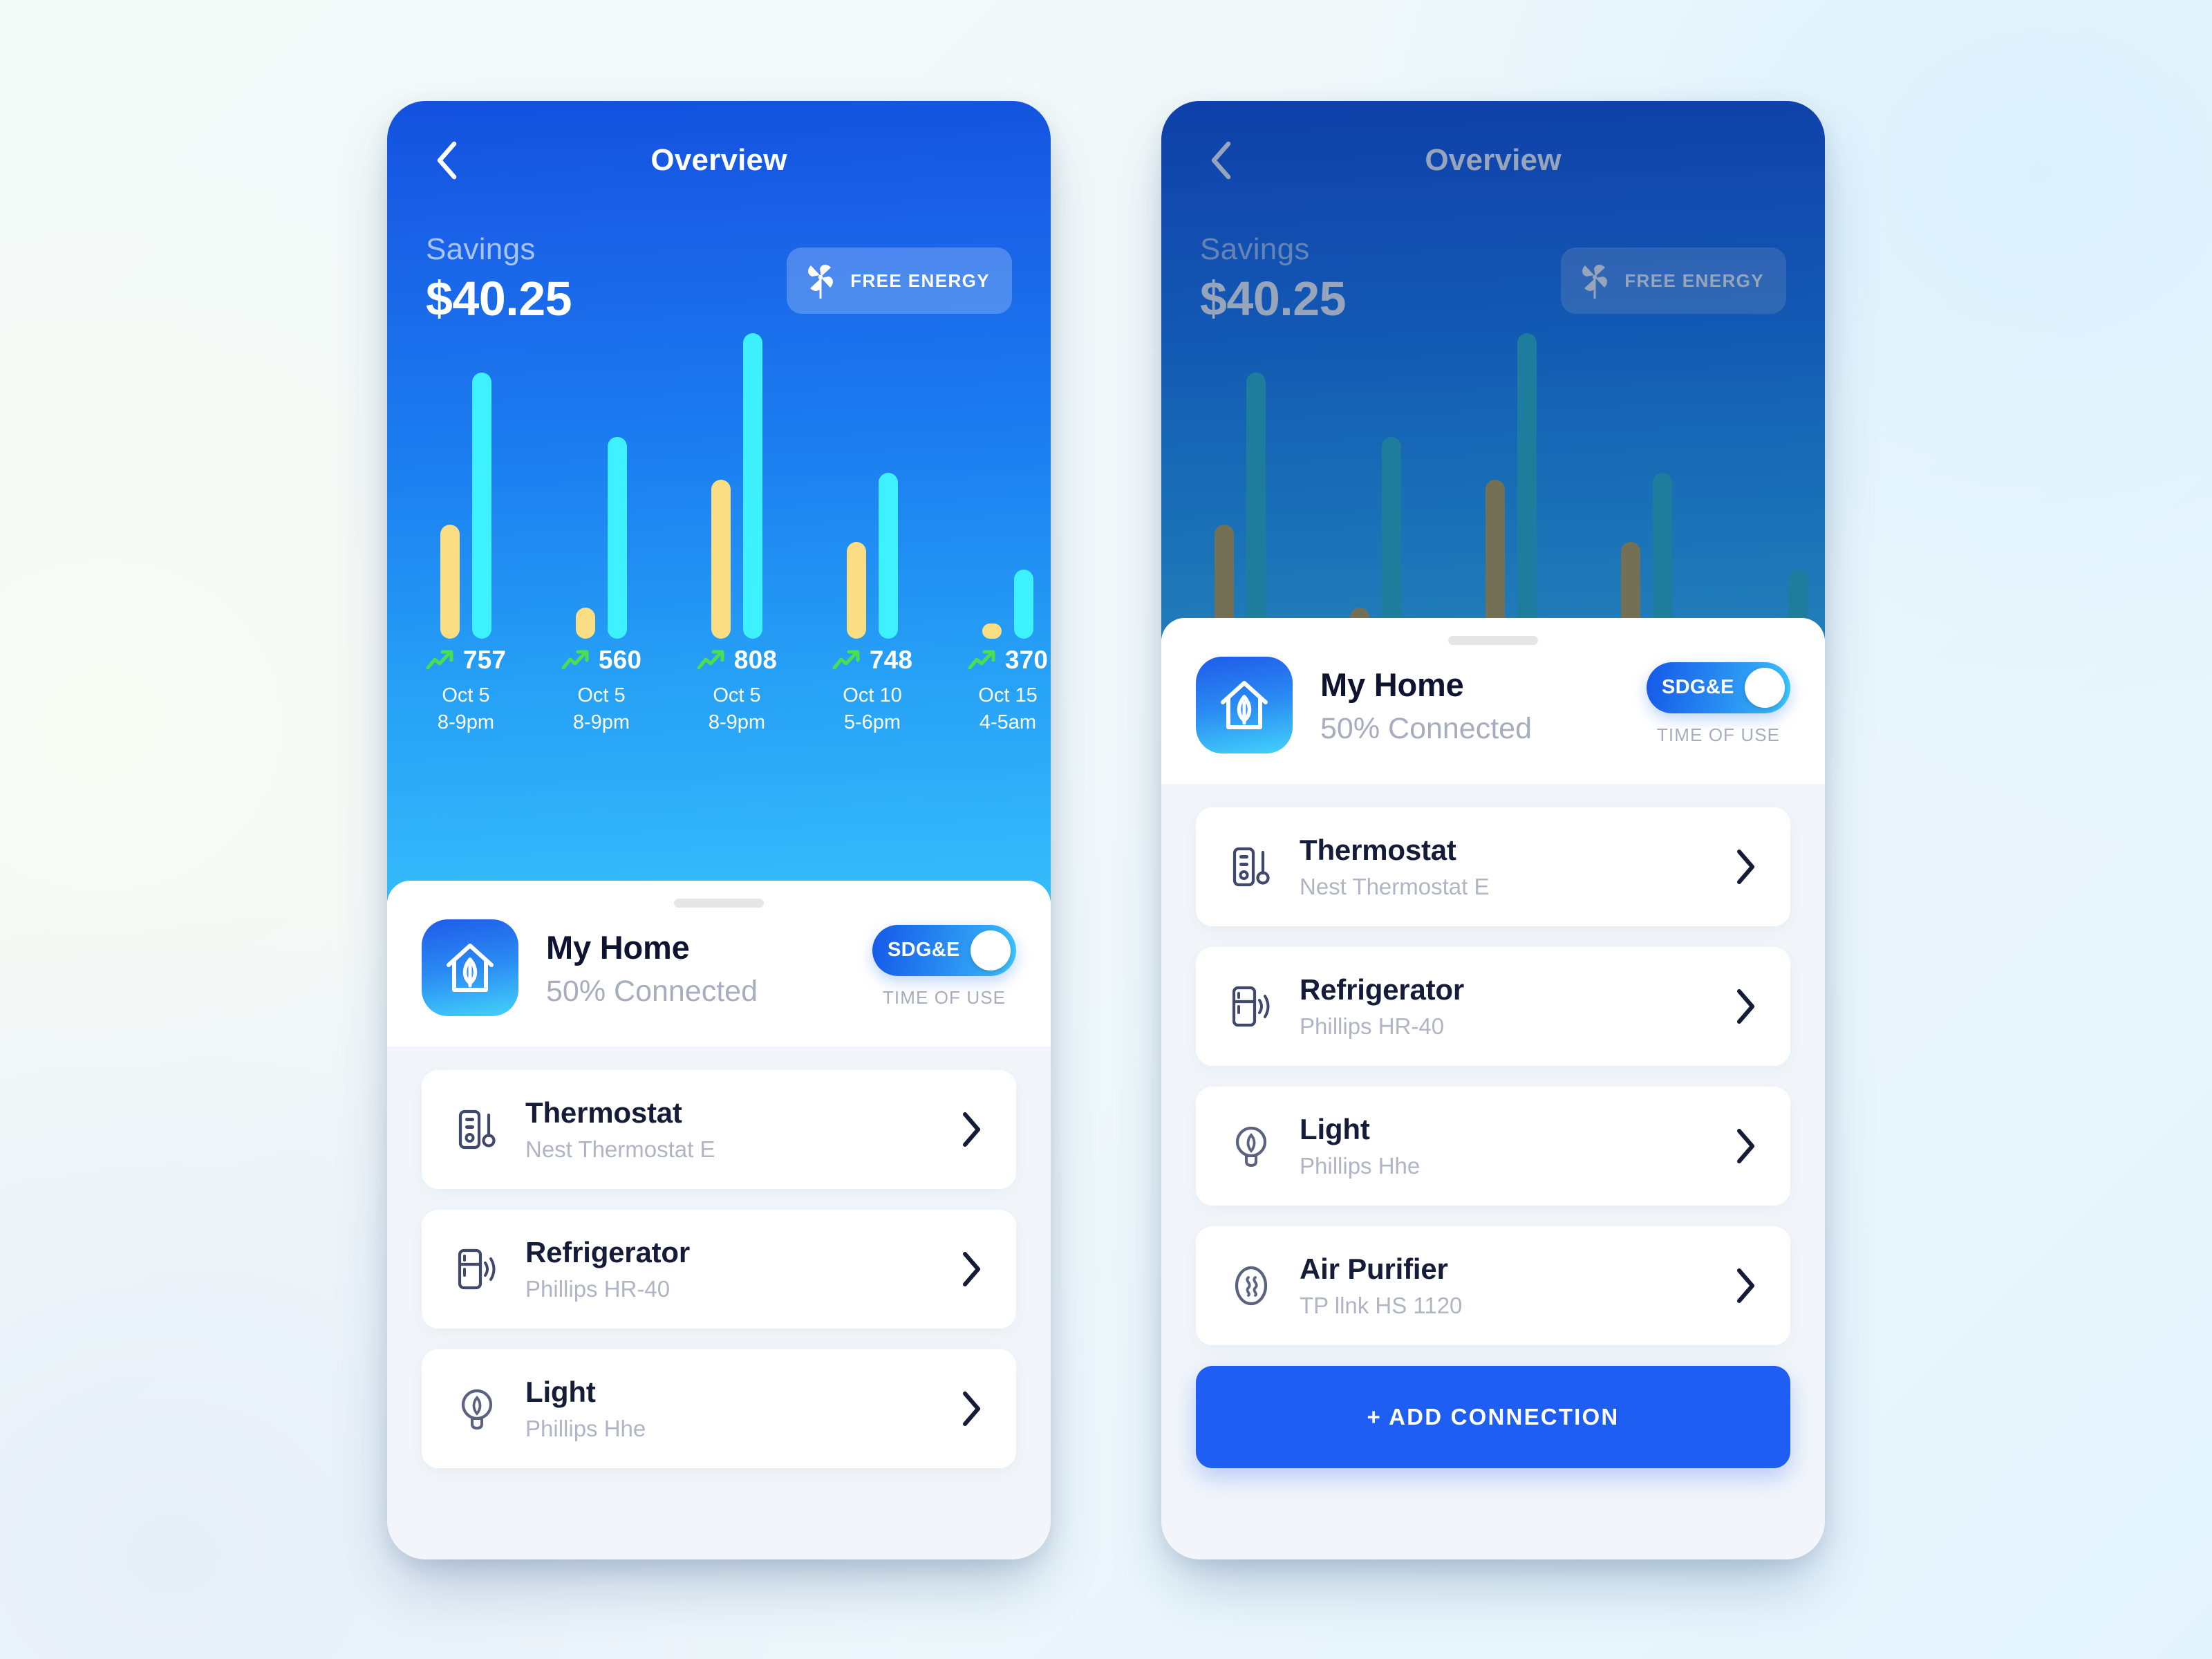  Describe the element at coordinates (466, 660) in the screenshot. I see `chart-value-row: 757` at that location.